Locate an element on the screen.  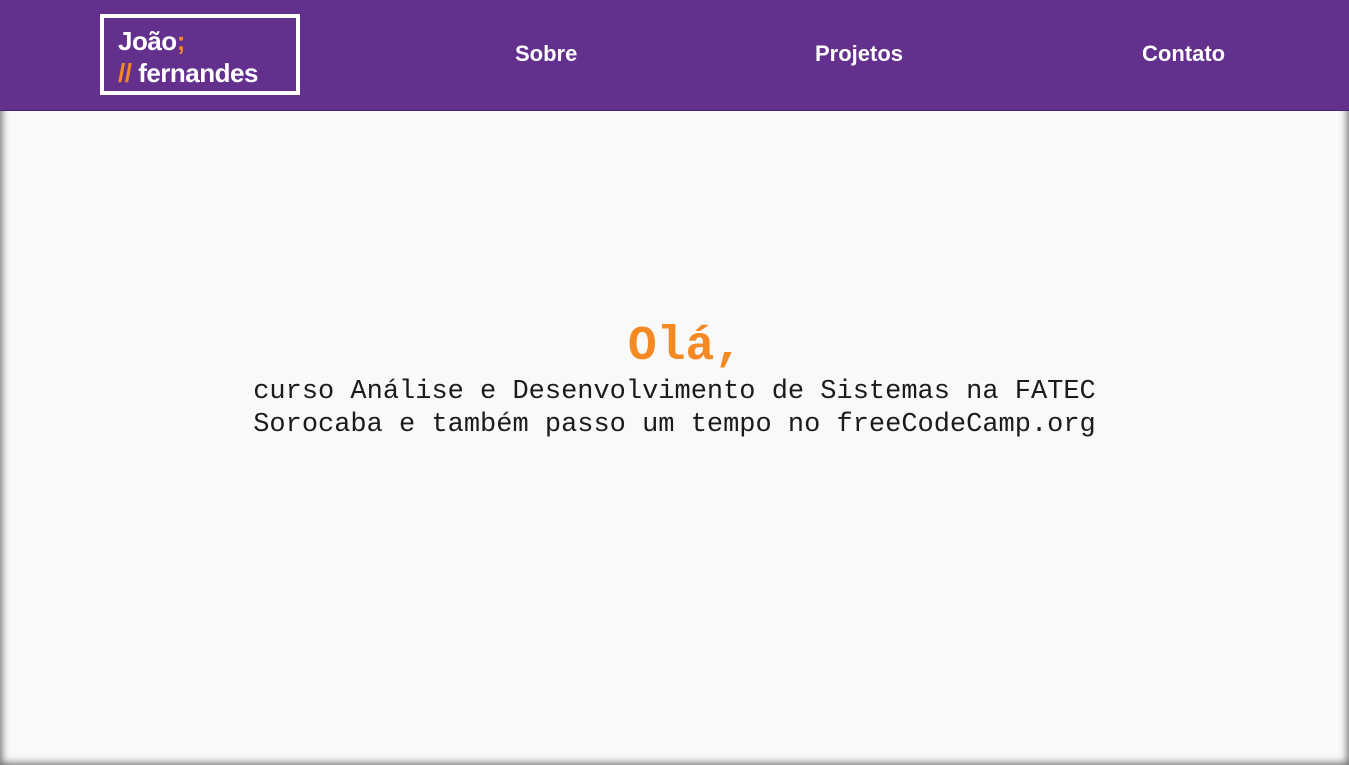
hero-greeting: Olá, is located at coordinates (685, 347).